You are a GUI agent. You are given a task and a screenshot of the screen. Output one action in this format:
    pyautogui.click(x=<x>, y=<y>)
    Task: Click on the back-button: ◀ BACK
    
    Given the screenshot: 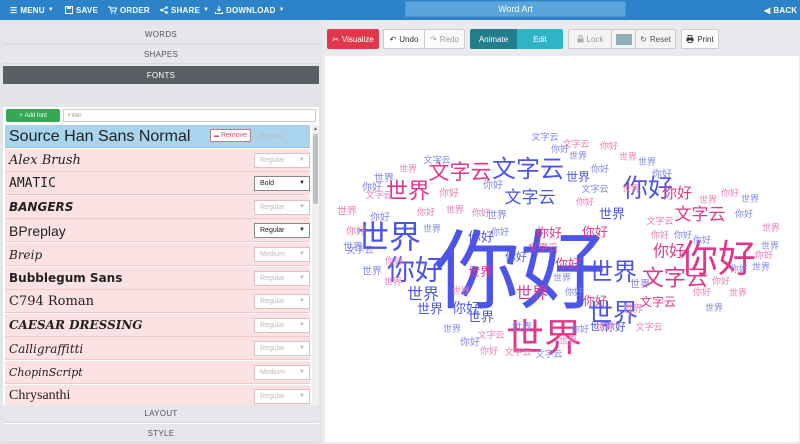 What is the action you would take?
    pyautogui.click(x=780, y=10)
    